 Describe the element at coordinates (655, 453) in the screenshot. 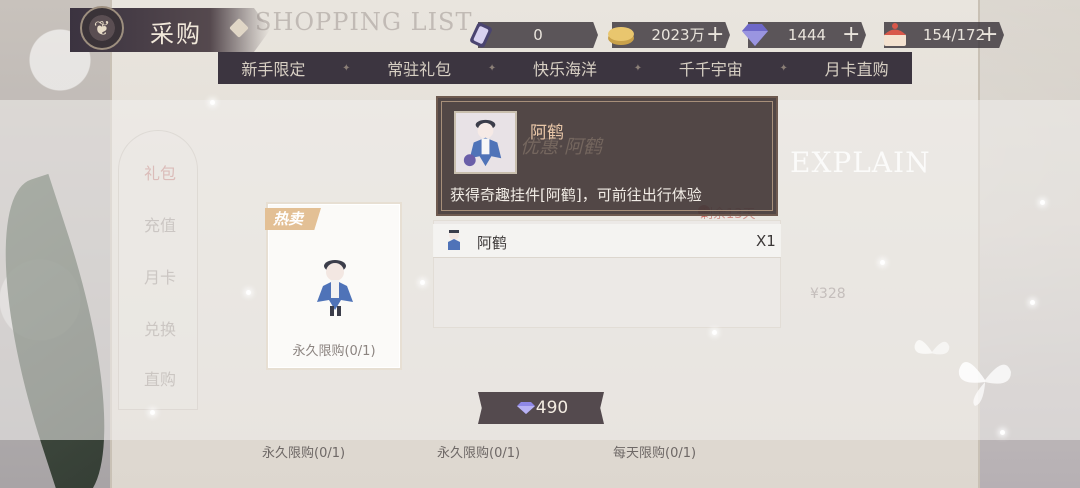

I see `bottom-limit-3: 每天限购(0/1)` at that location.